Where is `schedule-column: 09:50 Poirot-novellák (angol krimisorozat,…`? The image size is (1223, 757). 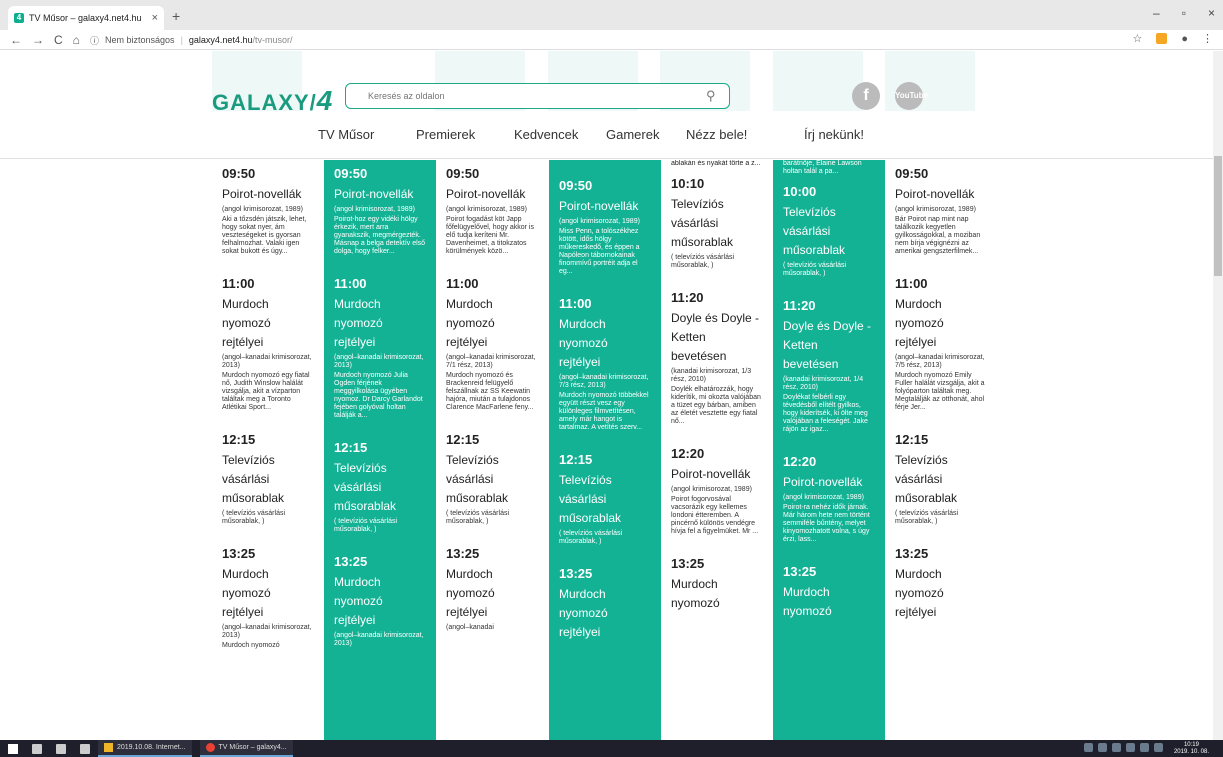
schedule-column: 09:50 Poirot-novellák (angol krimisorozat,… is located at coordinates (941, 450).